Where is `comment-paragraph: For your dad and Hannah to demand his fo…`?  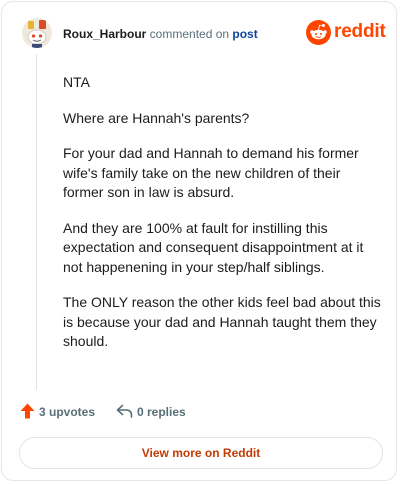 comment-paragraph: For your dad and Hannah to demand his fo… is located at coordinates (211, 172).